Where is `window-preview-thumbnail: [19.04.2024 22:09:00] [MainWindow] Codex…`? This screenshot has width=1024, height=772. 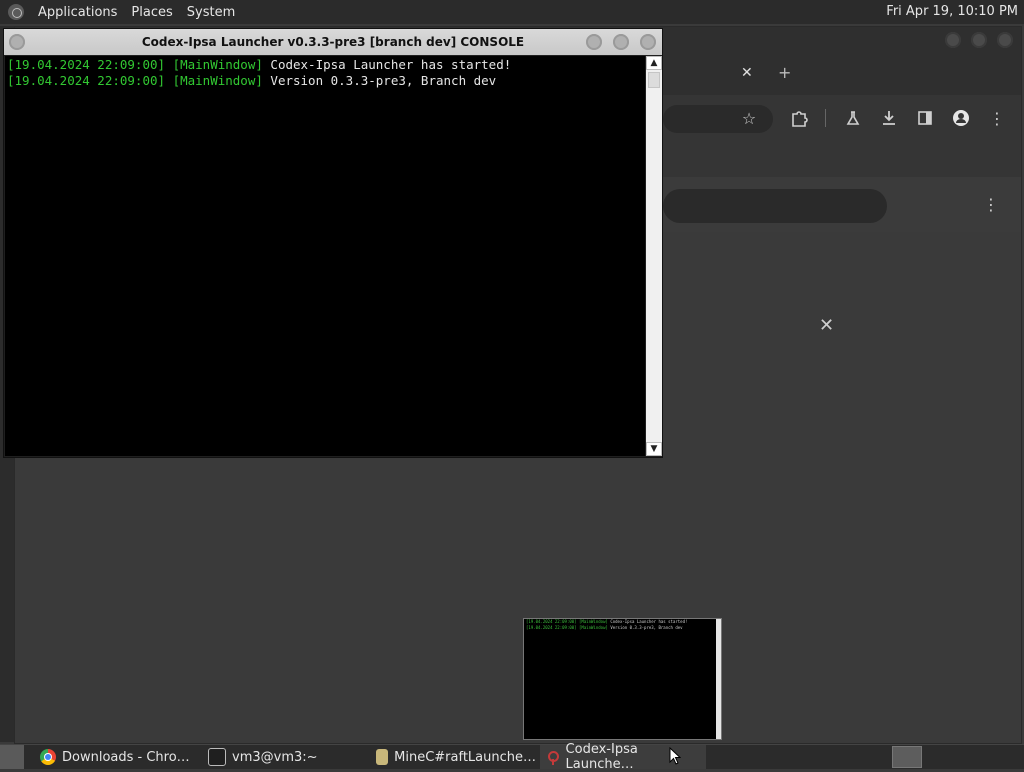 window-preview-thumbnail: [19.04.2024 22:09:00] [MainWindow] Codex… is located at coordinates (622, 679).